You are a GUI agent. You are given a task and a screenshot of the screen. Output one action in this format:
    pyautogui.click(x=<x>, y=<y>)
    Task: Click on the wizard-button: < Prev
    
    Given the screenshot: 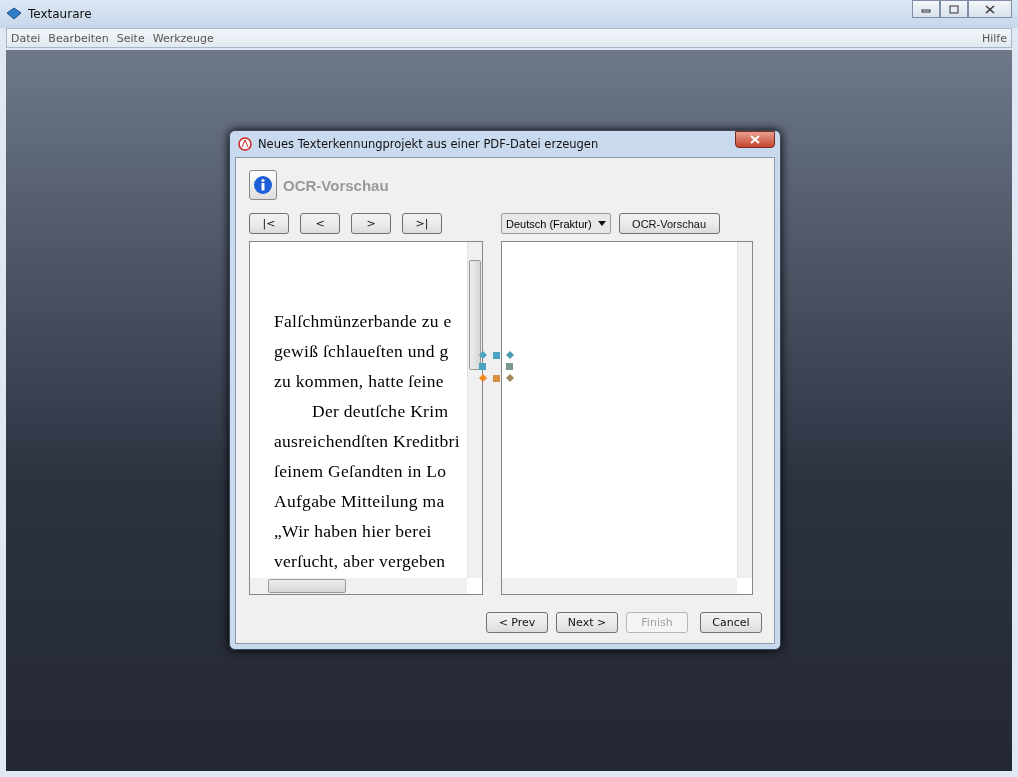 What is the action you would take?
    pyautogui.click(x=517, y=622)
    